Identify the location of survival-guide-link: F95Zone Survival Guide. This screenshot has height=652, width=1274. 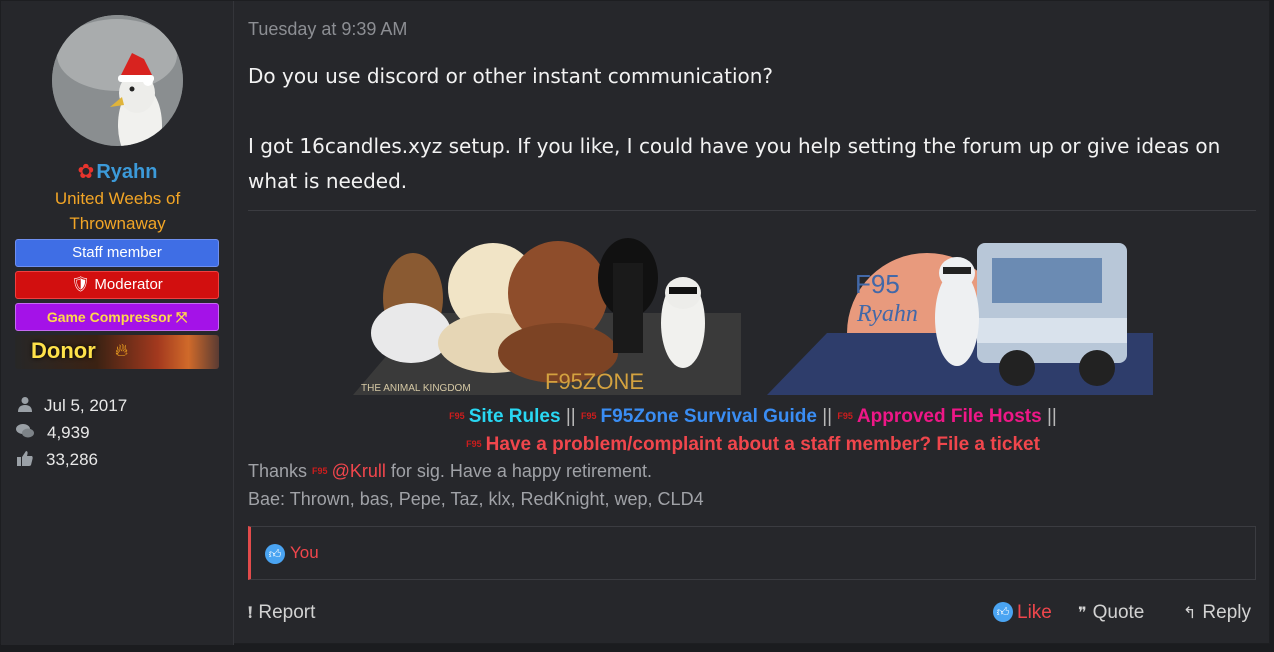
(709, 416).